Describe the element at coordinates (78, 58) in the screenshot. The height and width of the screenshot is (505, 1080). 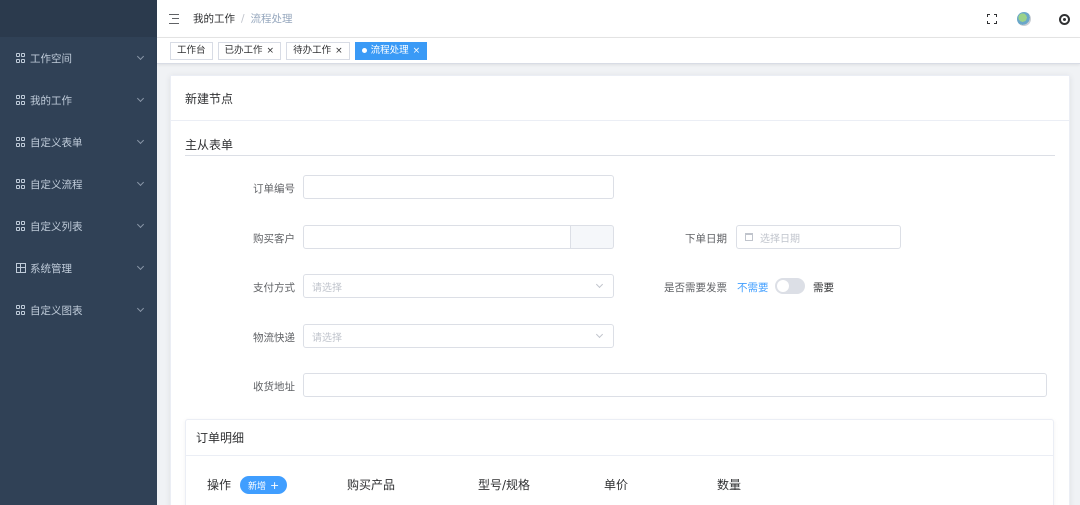
I see `sidebar-item-workspace: 工作空间` at that location.